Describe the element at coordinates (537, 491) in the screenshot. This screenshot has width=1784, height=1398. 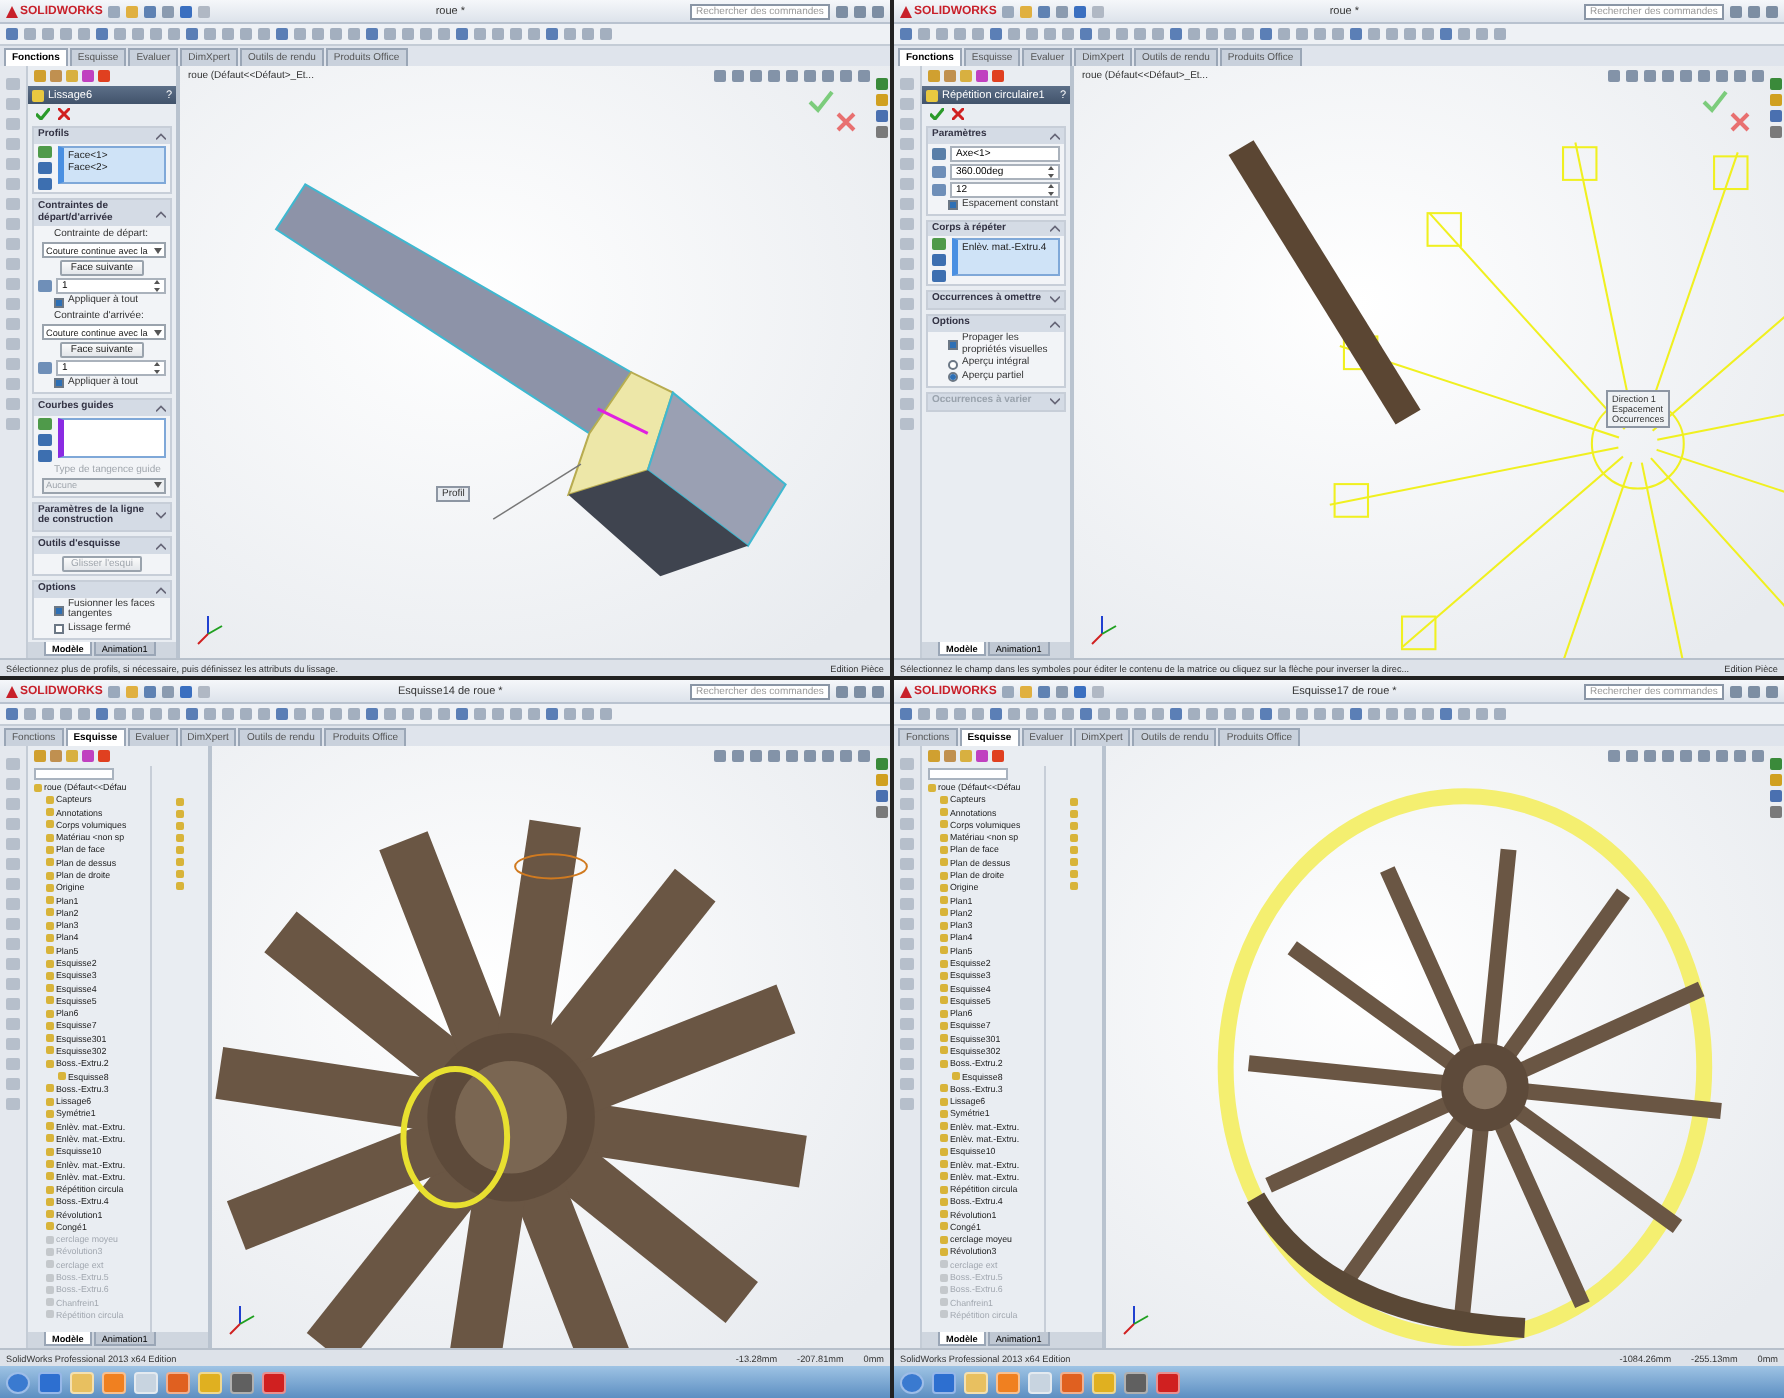
I see `leader-line` at that location.